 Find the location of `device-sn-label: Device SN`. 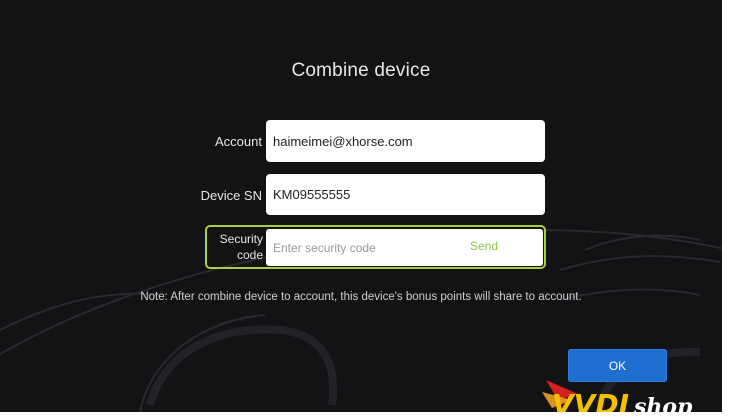

device-sn-label: Device SN is located at coordinates (231, 195).